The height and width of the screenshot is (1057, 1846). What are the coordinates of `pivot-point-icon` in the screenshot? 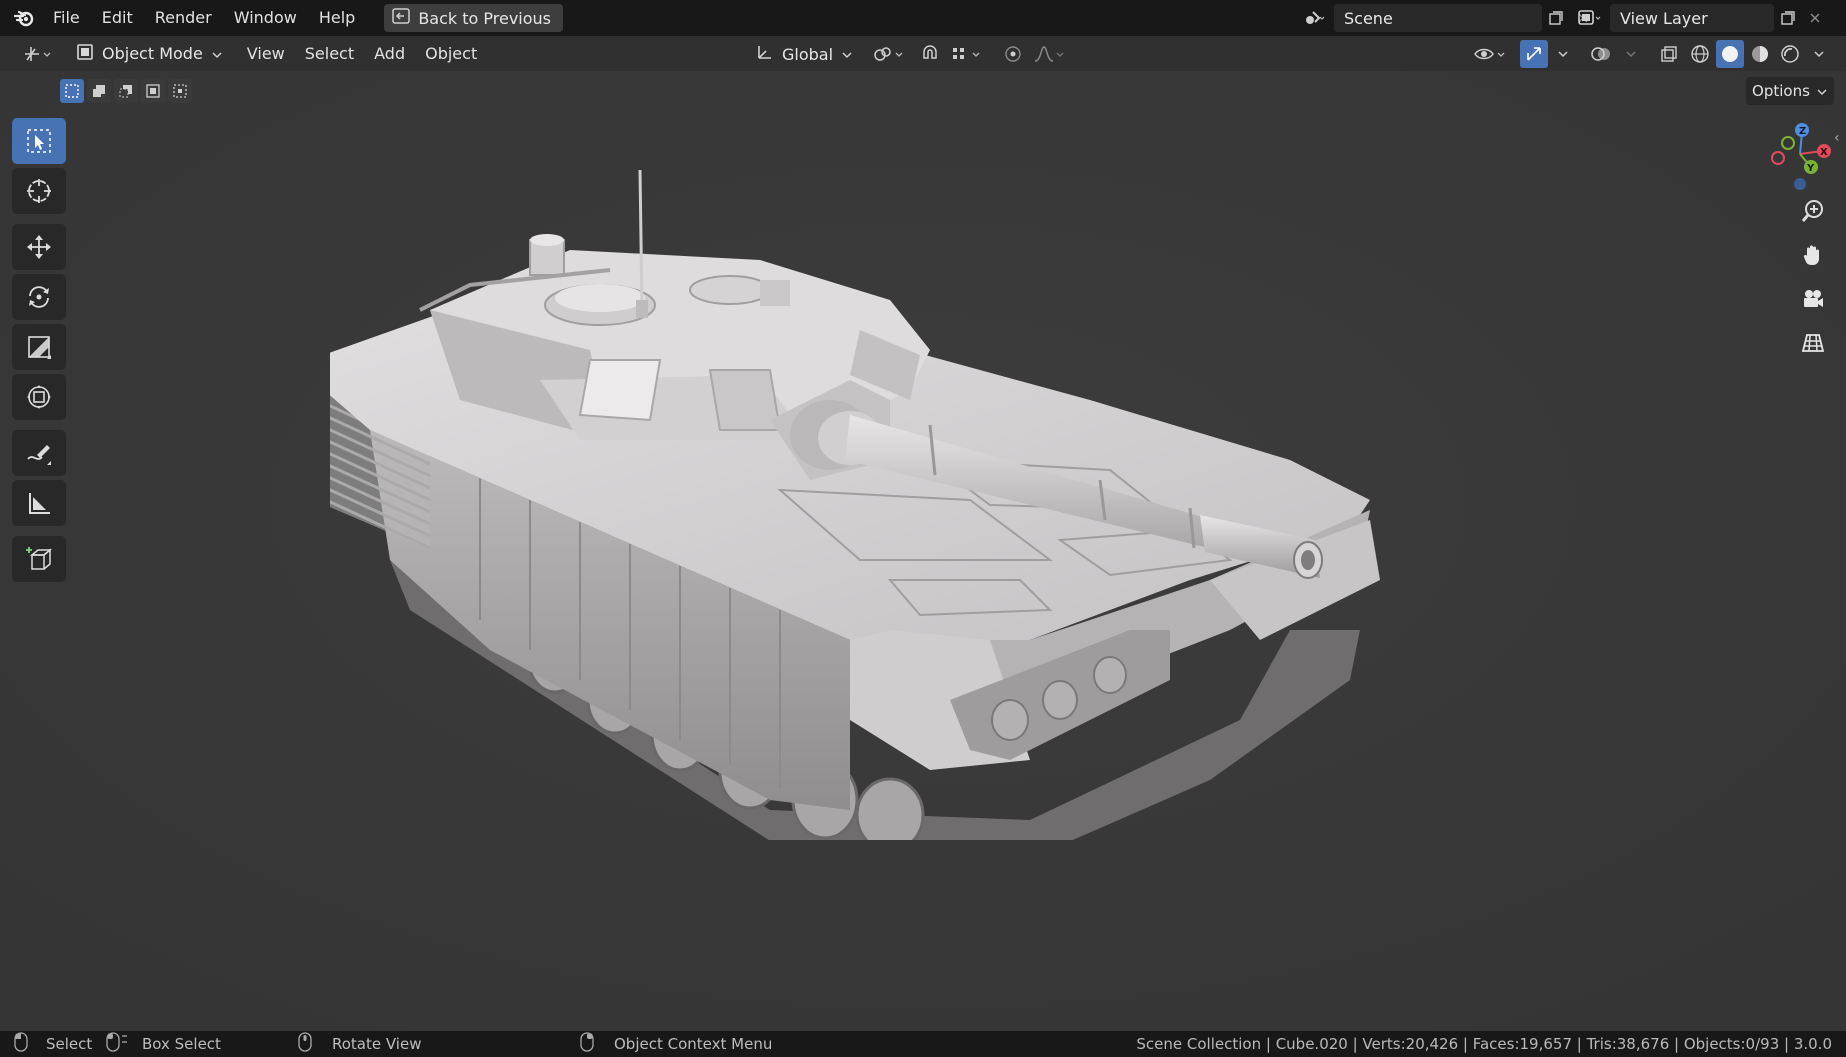 It's located at (890, 54).